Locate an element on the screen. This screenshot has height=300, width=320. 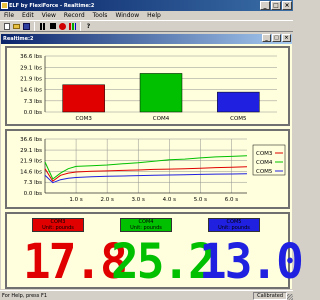
readout-com4: COM4 Unit: pounds 25.2 is located at coordinates (163, 254).